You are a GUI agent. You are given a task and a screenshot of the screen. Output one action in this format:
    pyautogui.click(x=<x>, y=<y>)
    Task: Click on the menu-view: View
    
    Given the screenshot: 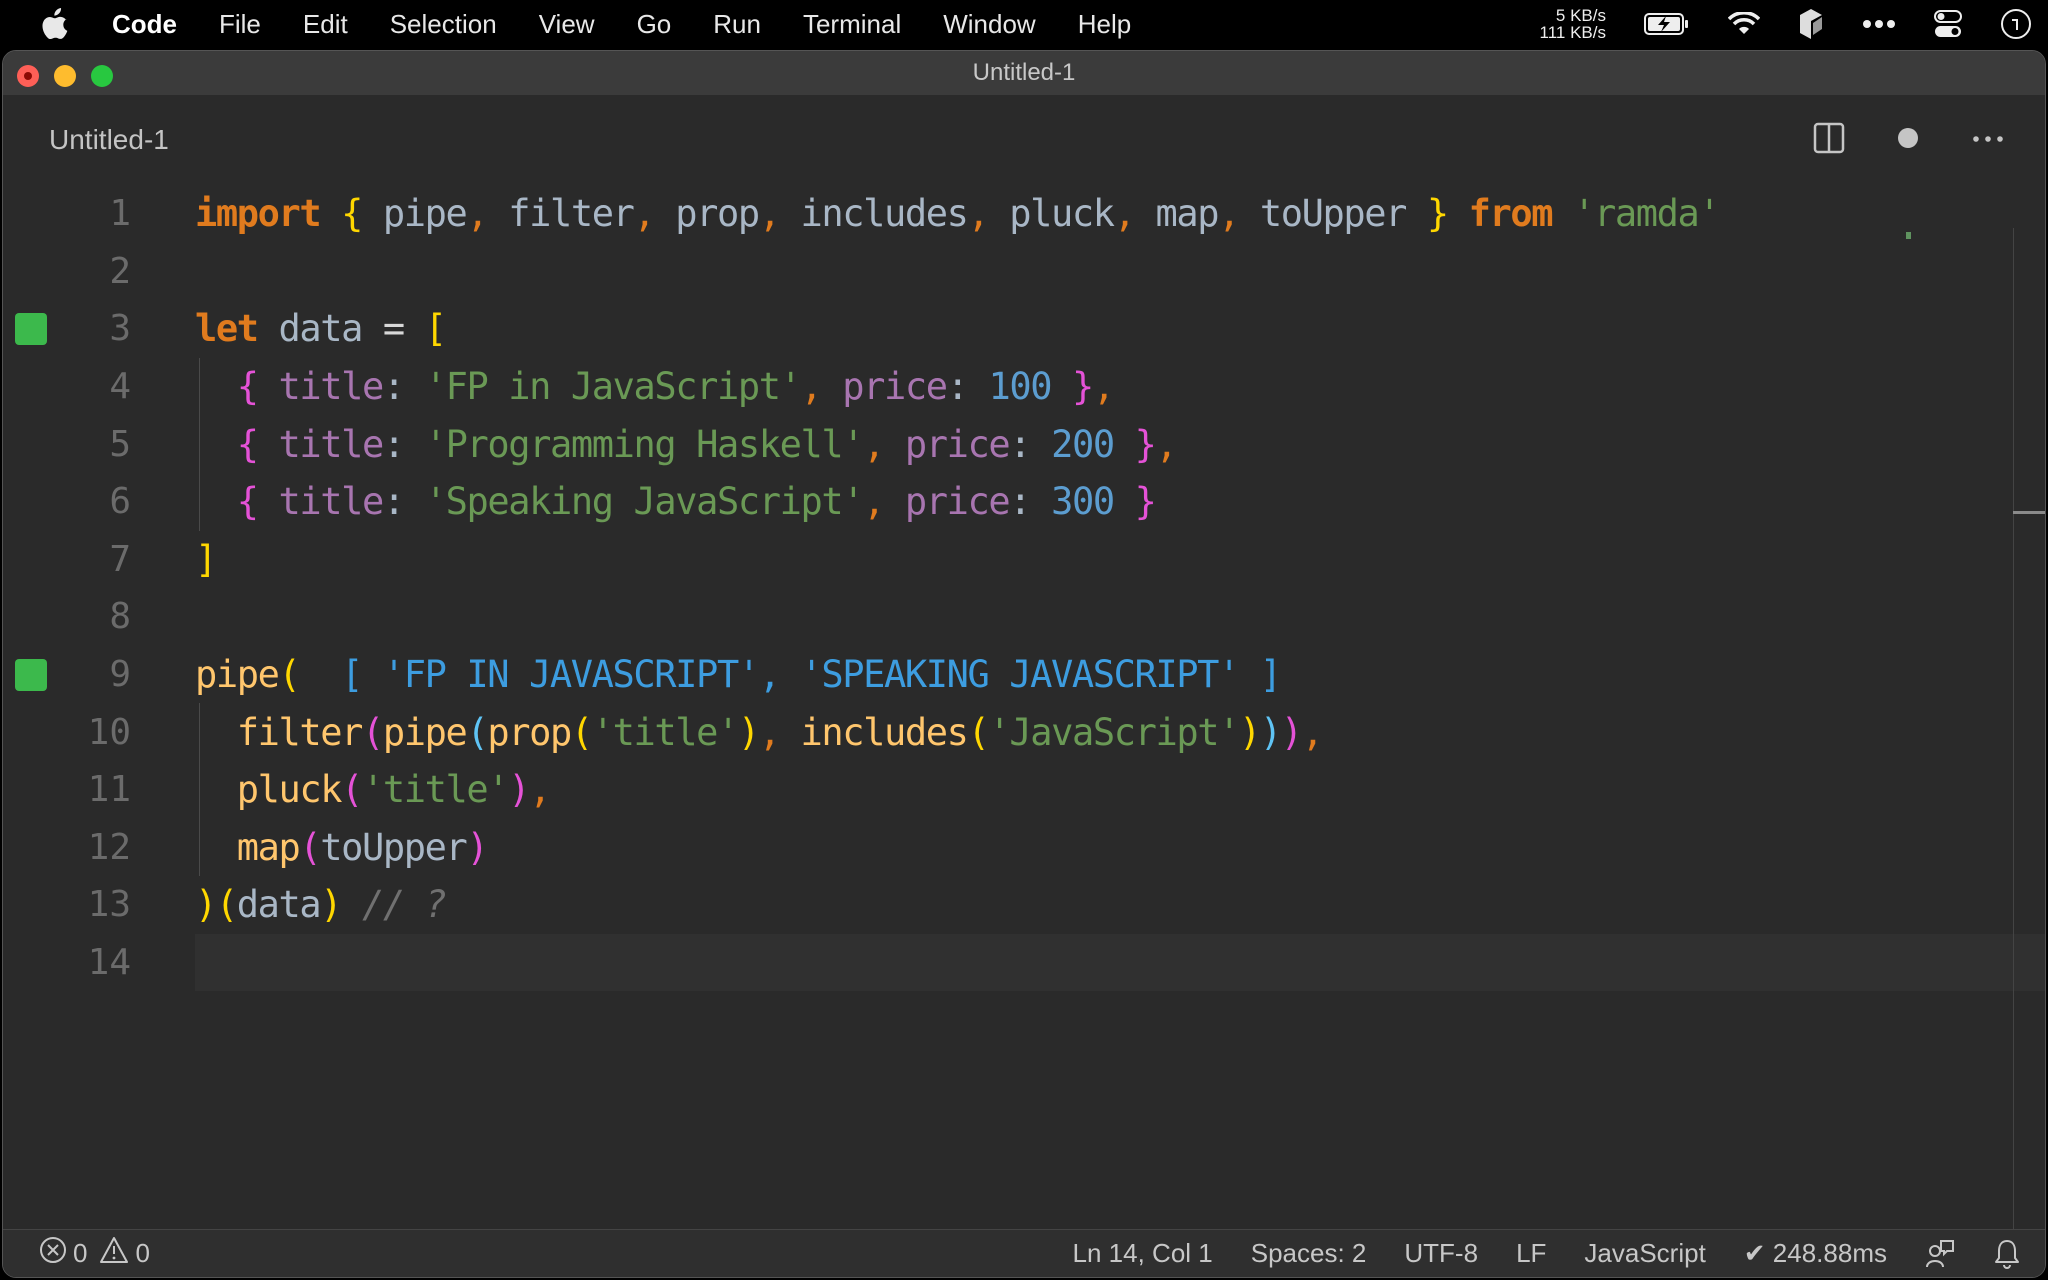 What is the action you would take?
    pyautogui.click(x=567, y=24)
    